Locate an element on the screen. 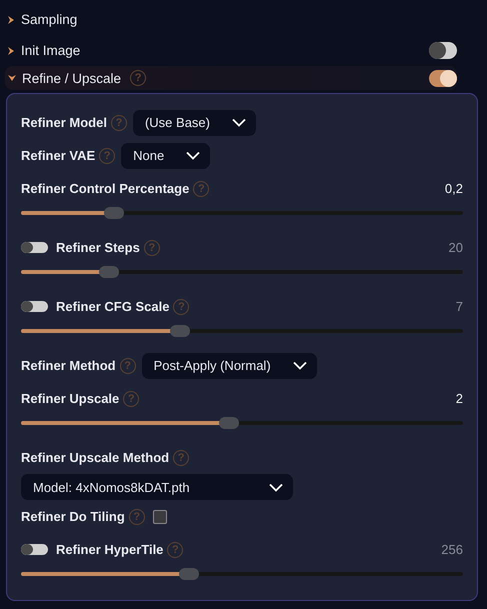  setting-label: Refiner VAE is located at coordinates (58, 155).